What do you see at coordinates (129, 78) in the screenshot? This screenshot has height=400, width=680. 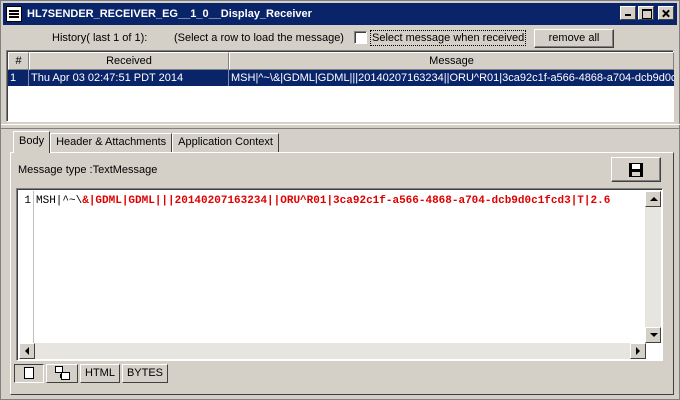 I see `row-received: Thu Apr 03 02:47:51 PDT 2014` at bounding box center [129, 78].